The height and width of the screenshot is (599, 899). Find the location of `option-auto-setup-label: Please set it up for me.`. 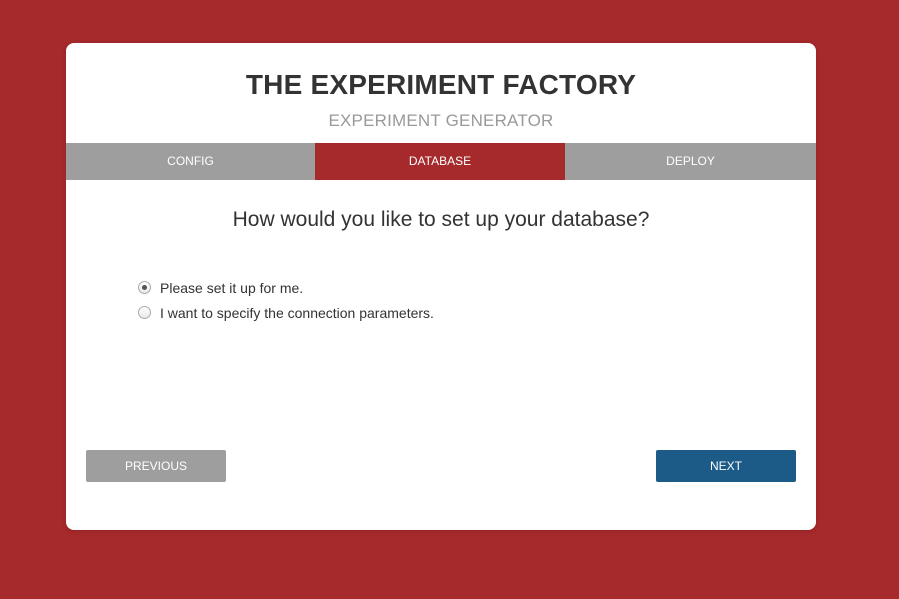

option-auto-setup-label: Please set it up for me. is located at coordinates (231, 288).